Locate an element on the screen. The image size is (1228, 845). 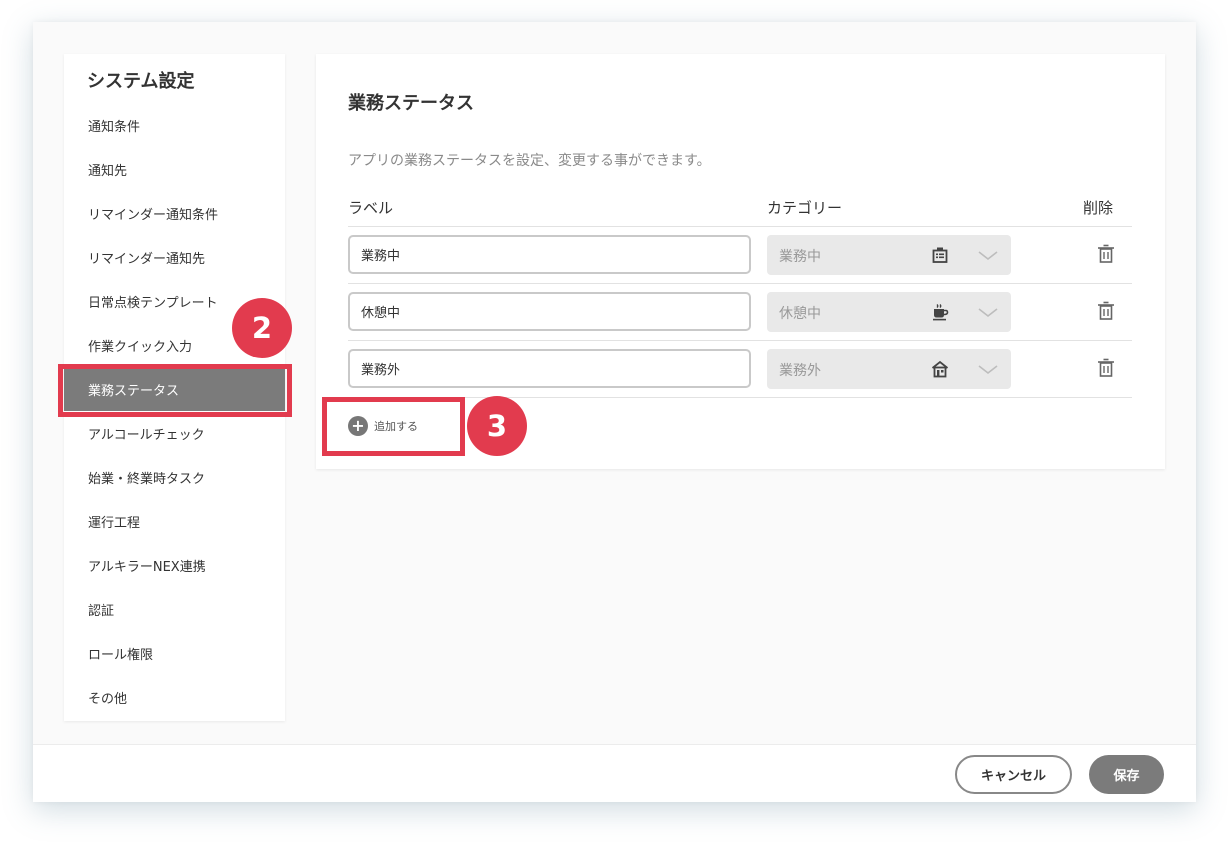
step-badge-3: 3 is located at coordinates (497, 426).